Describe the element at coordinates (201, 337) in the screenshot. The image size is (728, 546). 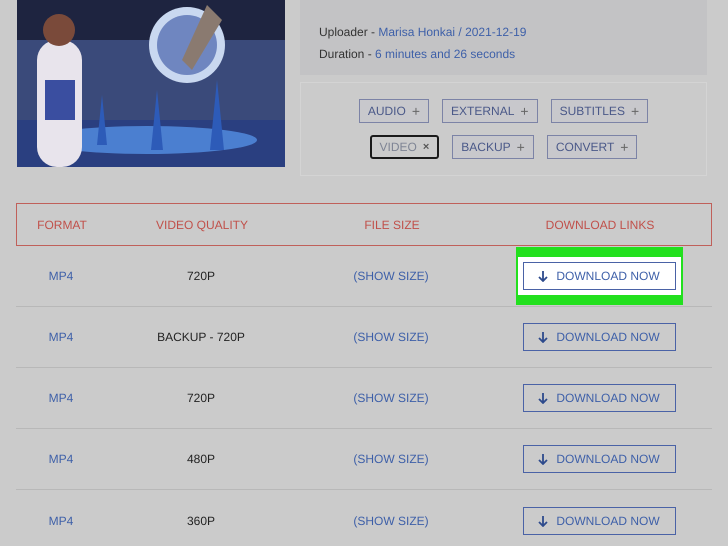
I see `table-cell-text: BACKUP - 720P` at that location.